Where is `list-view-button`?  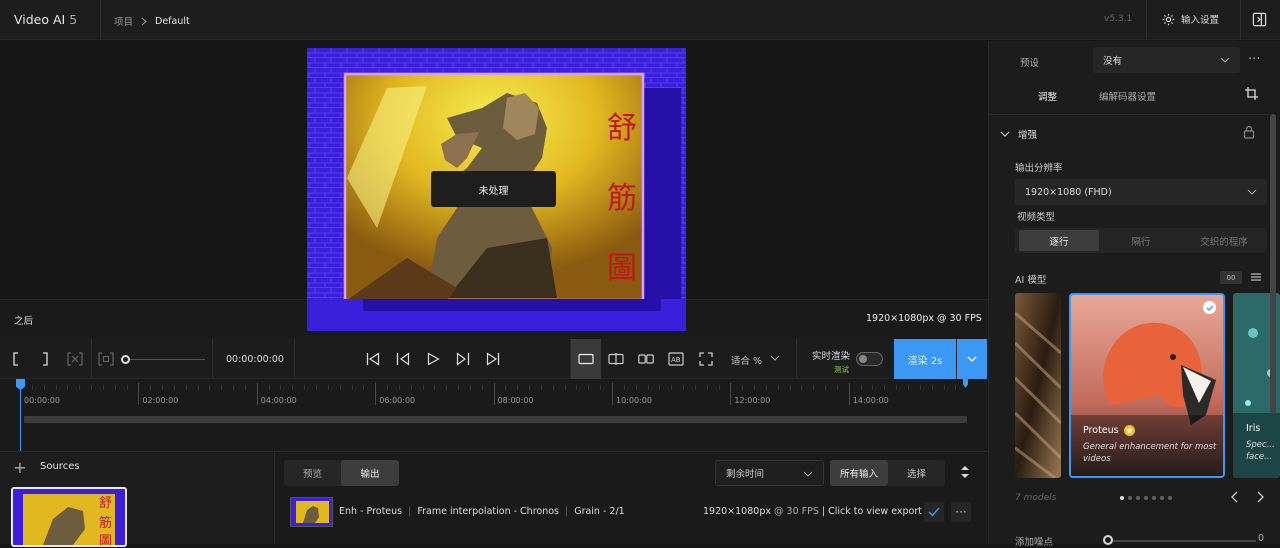 list-view-button is located at coordinates (1256, 277).